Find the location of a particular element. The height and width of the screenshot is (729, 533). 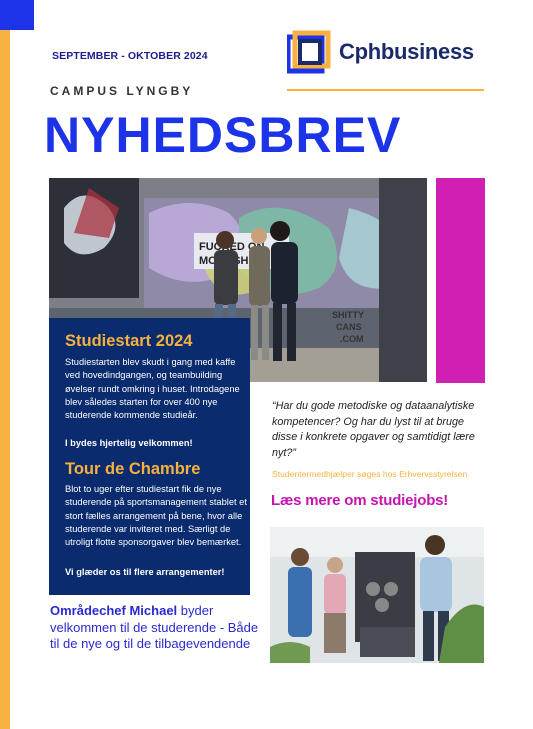

graffiti-text-4: CANS is located at coordinates (349, 327).